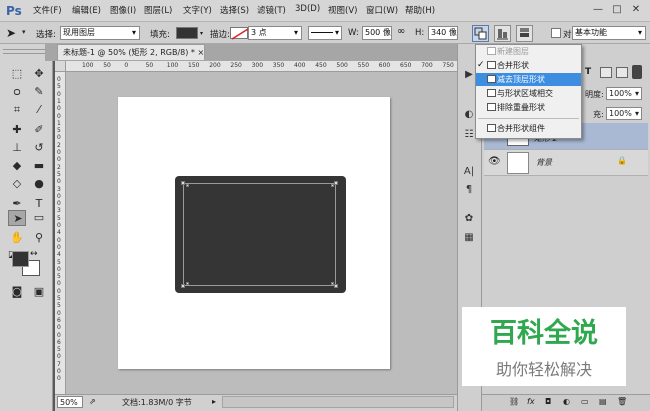  I want to click on new-group-icon: ▭, so click(585, 401).